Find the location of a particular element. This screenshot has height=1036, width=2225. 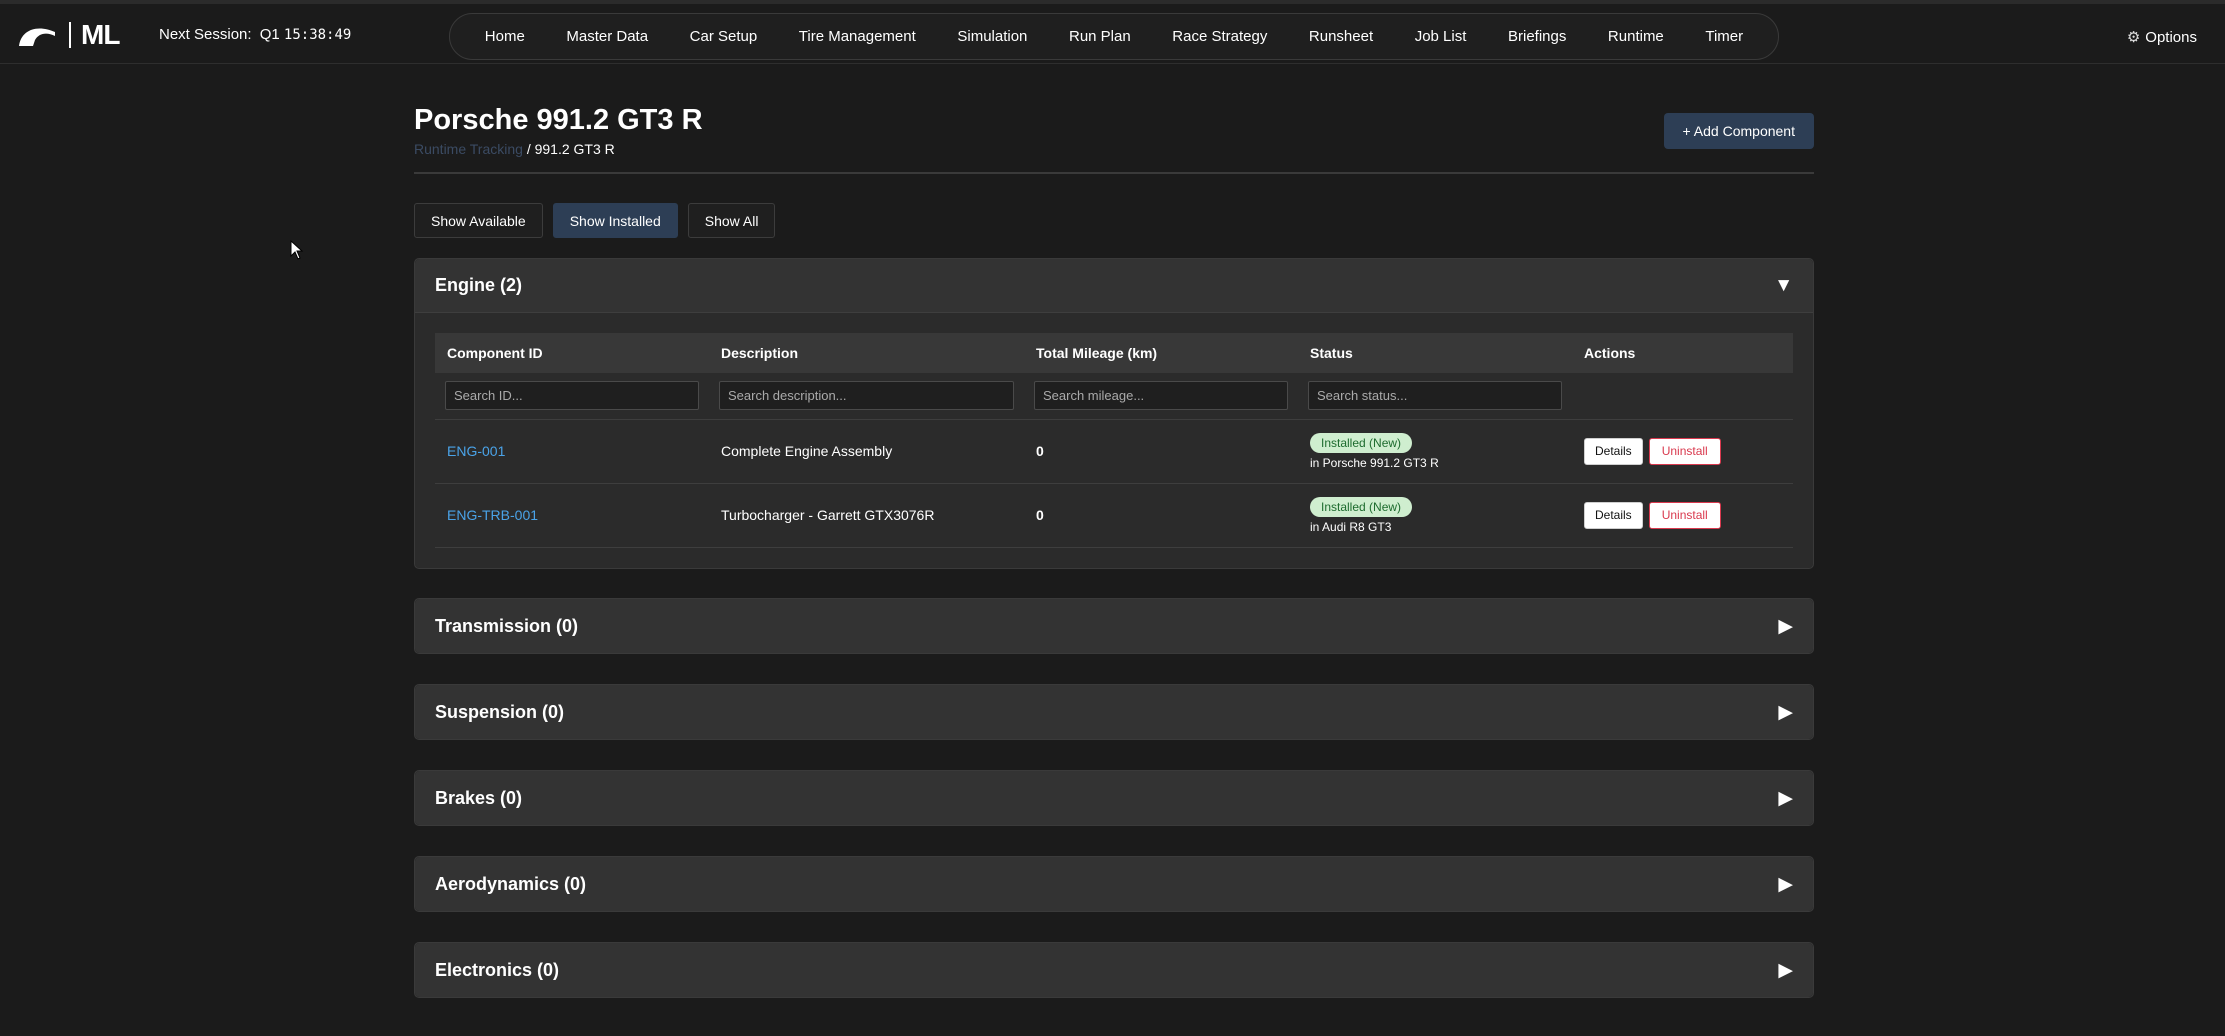

nav-home: Home is located at coordinates (505, 36).